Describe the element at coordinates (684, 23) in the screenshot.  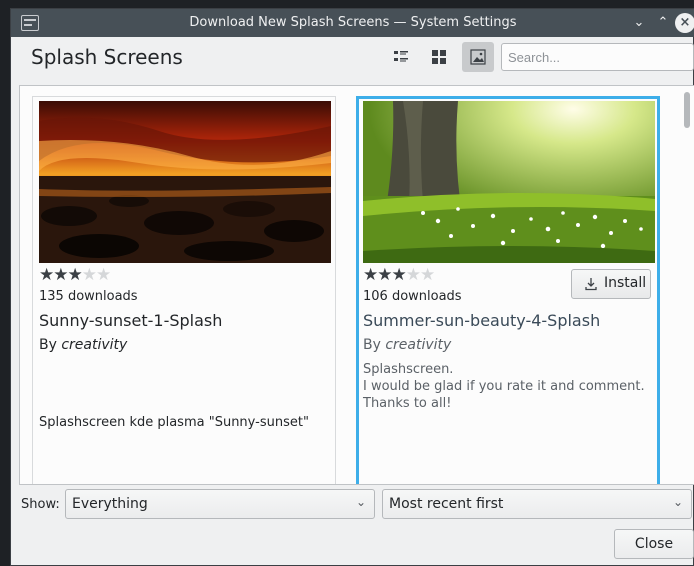
I see `close-window-button: ×` at that location.